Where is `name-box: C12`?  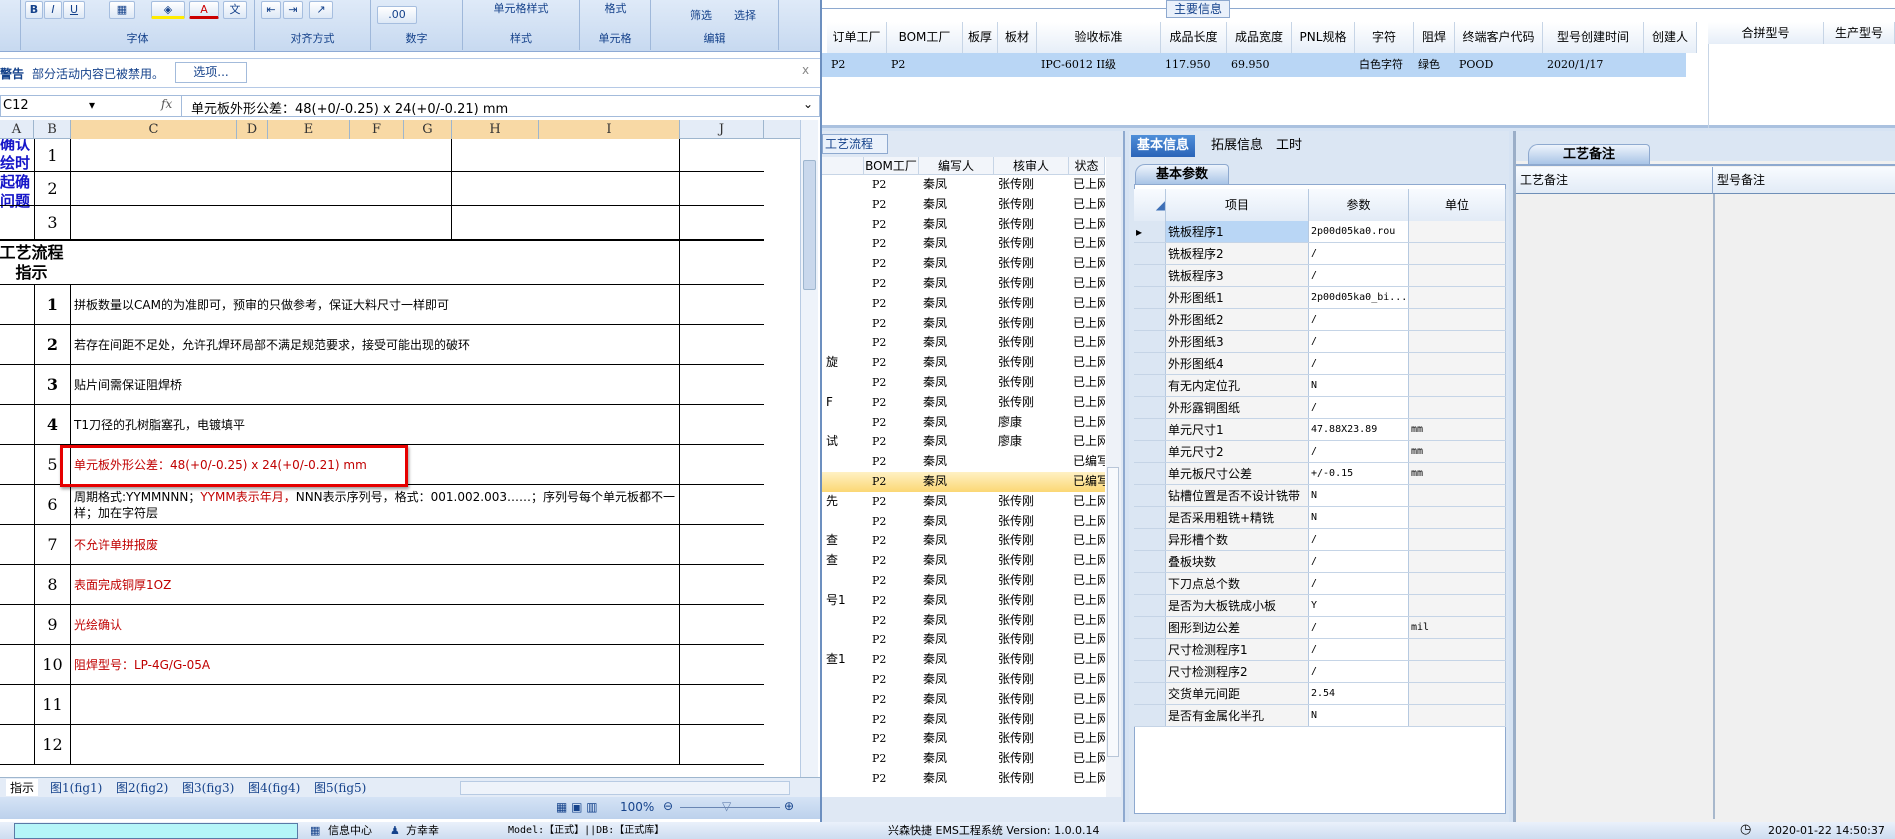
name-box: C12 is located at coordinates (16, 105).